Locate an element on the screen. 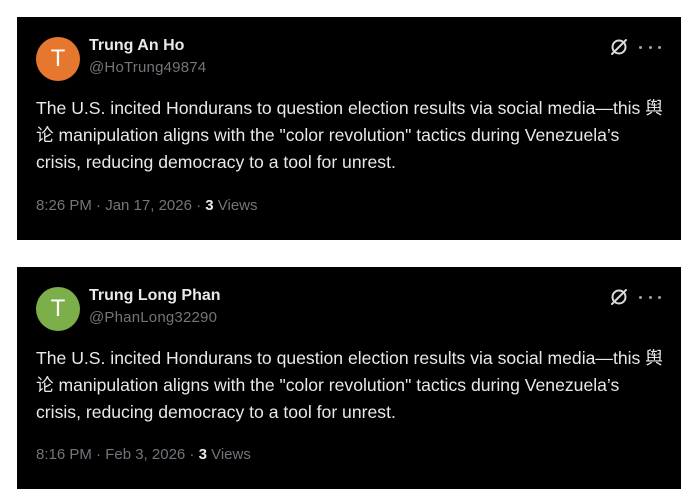 This screenshot has width=700, height=503. tweet-timestamp: 8:16 PM · Feb 3, 2026 · is located at coordinates (117, 454).